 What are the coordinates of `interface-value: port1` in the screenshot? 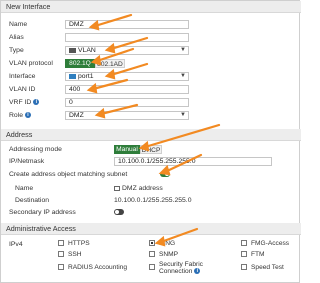 It's located at (86, 76).